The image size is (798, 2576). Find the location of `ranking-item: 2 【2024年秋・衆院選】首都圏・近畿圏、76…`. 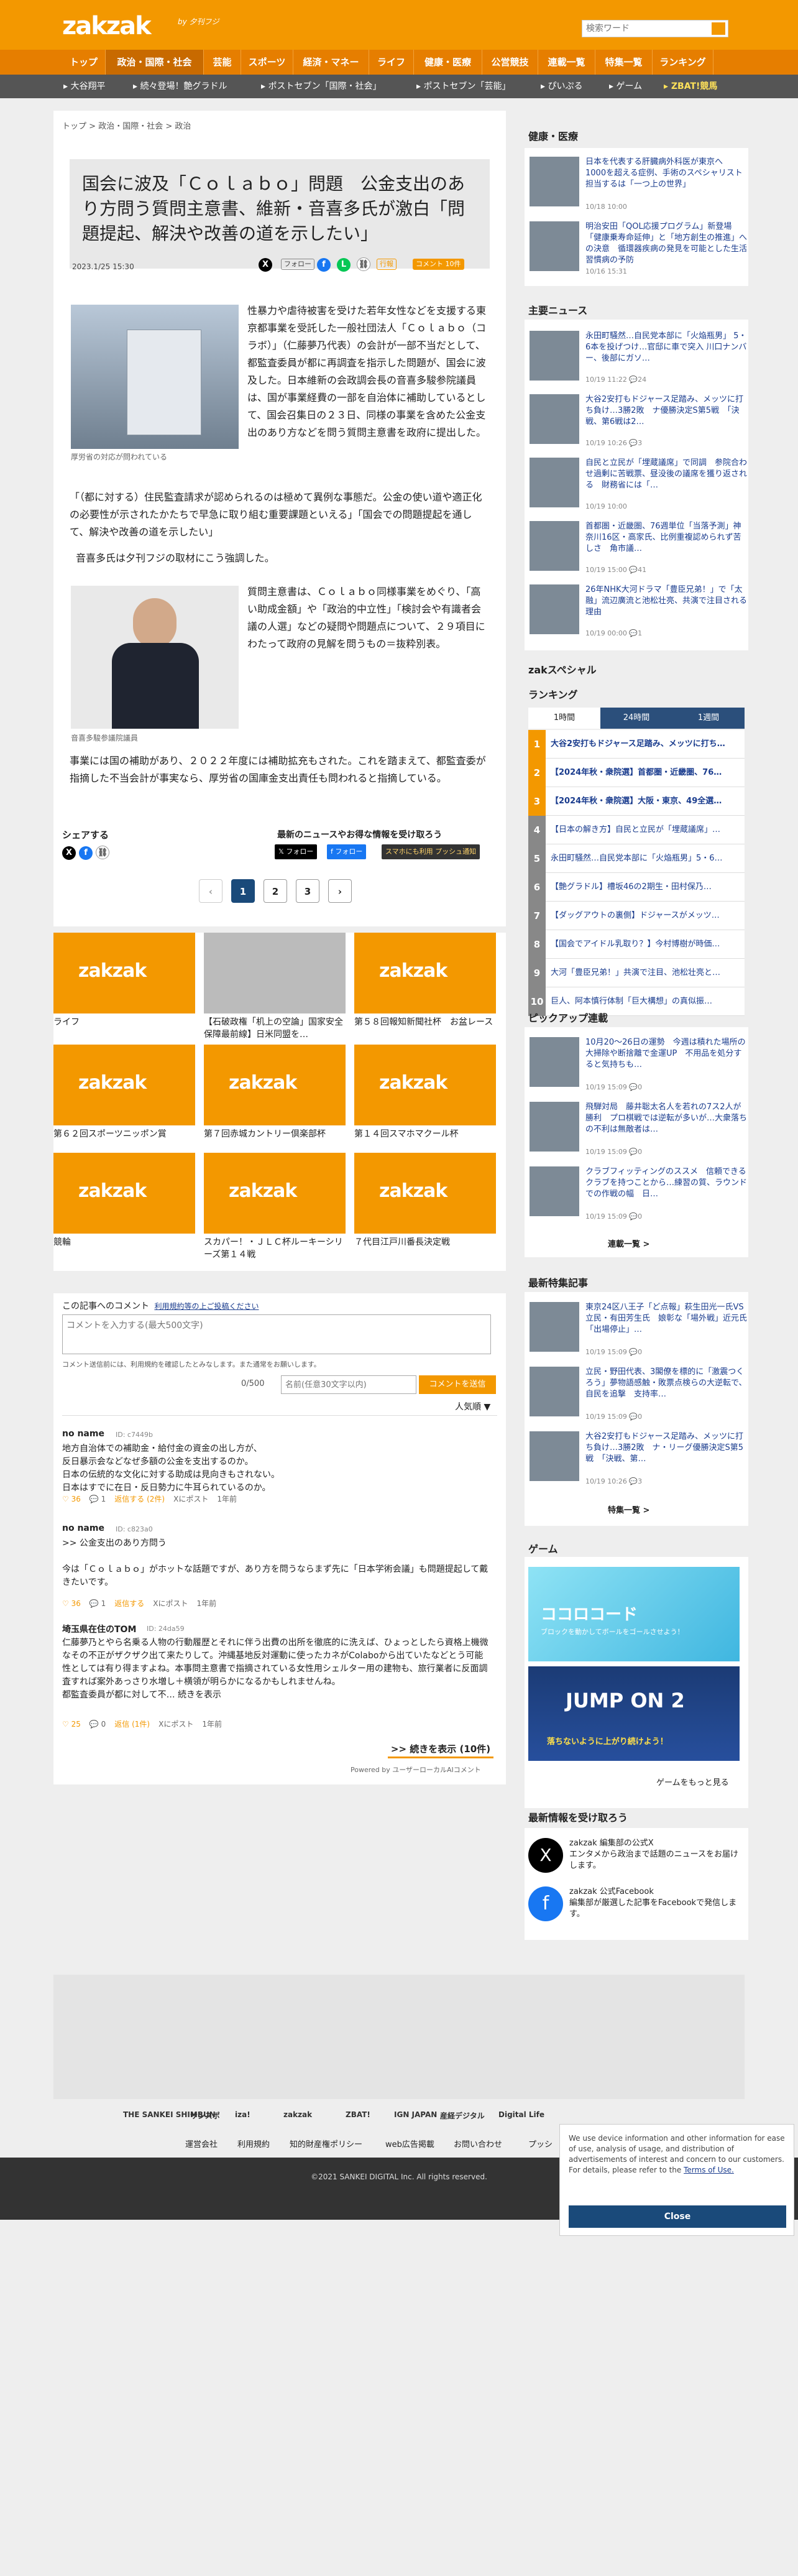

ranking-item: 2 【2024年秋・衆院選】首都圏・近畿圏、76… is located at coordinates (636, 773).